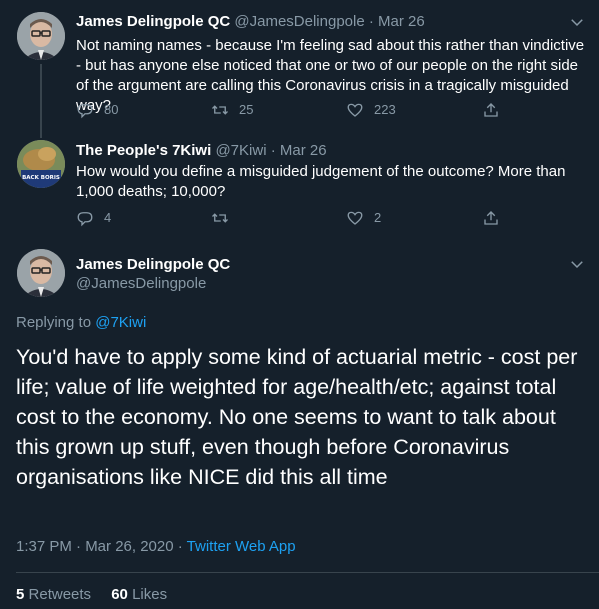  I want to click on retweet-button: 25, so click(232, 110).